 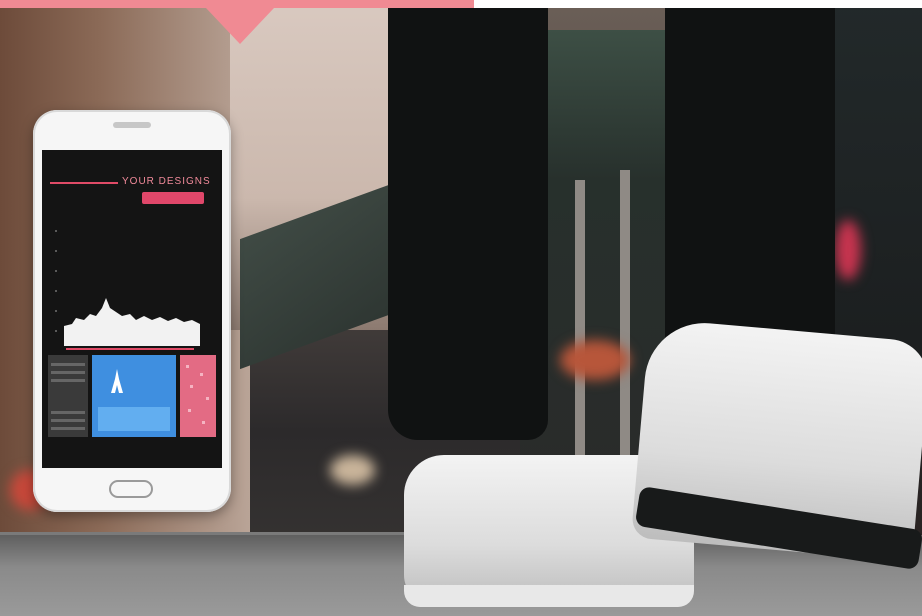 What do you see at coordinates (240, 26) in the screenshot?
I see `banner-pointer` at bounding box center [240, 26].